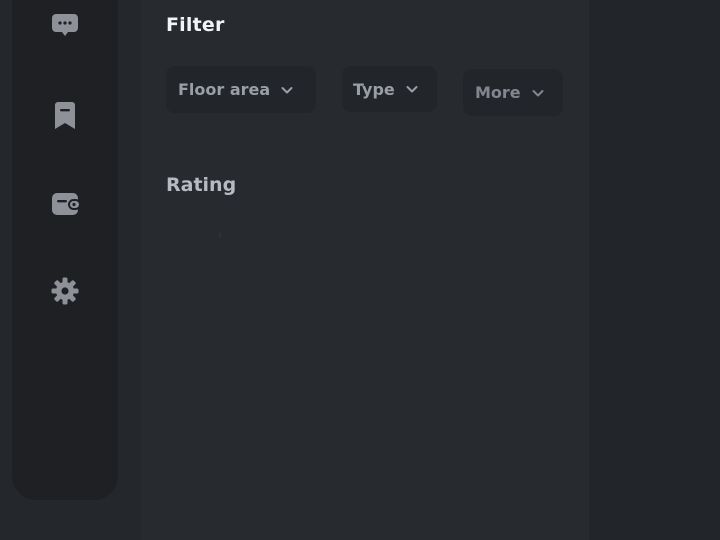 Image resolution: width=720 pixels, height=540 pixels. I want to click on type-dropdown: Type, so click(389, 89).